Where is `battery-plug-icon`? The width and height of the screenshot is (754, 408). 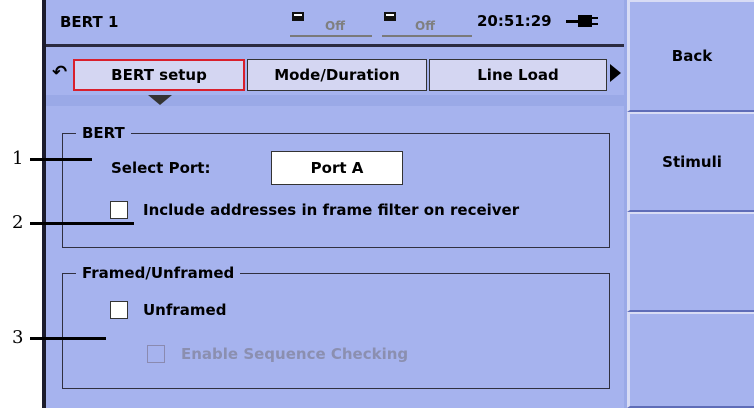 battery-plug-icon is located at coordinates (582, 21).